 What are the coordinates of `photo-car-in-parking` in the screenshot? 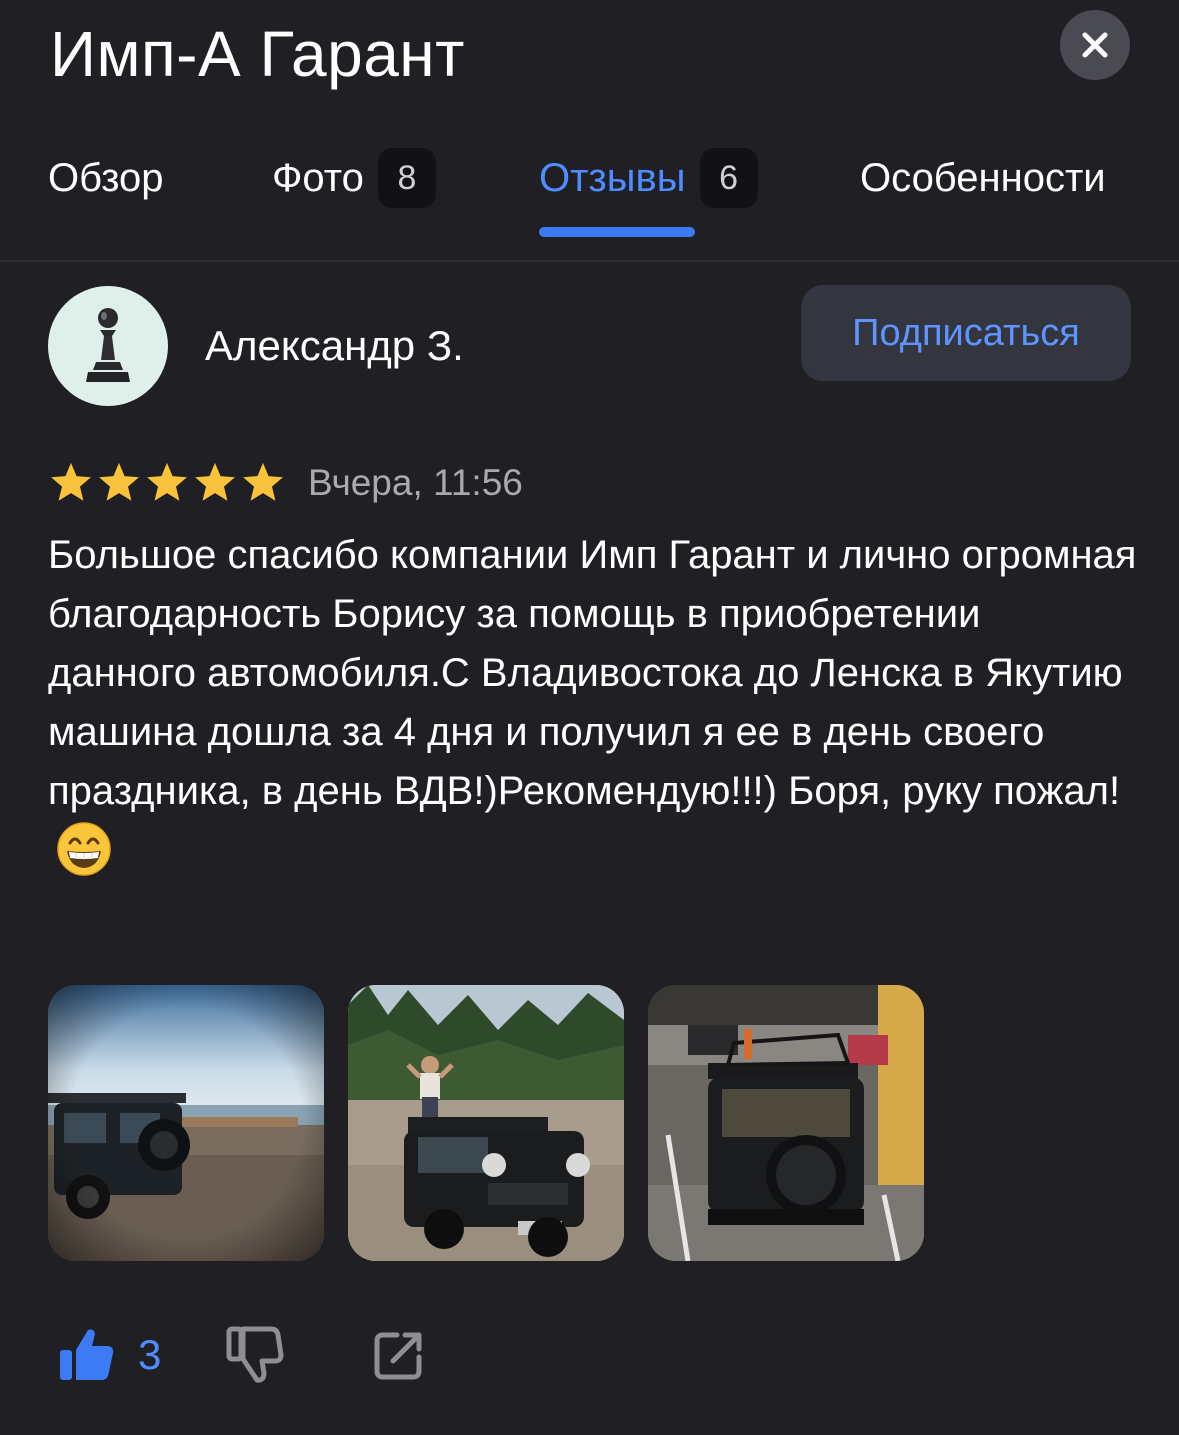 It's located at (786, 1123).